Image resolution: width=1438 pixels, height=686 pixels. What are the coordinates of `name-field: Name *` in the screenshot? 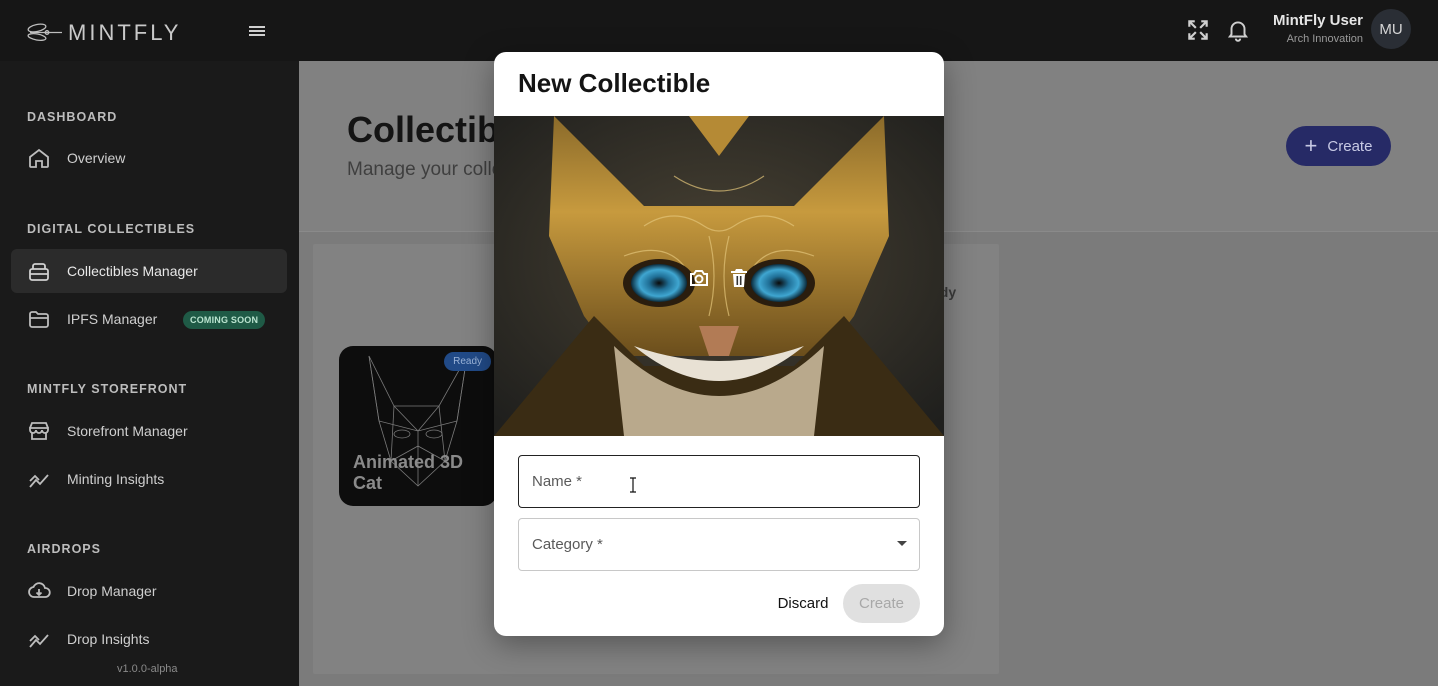 It's located at (719, 481).